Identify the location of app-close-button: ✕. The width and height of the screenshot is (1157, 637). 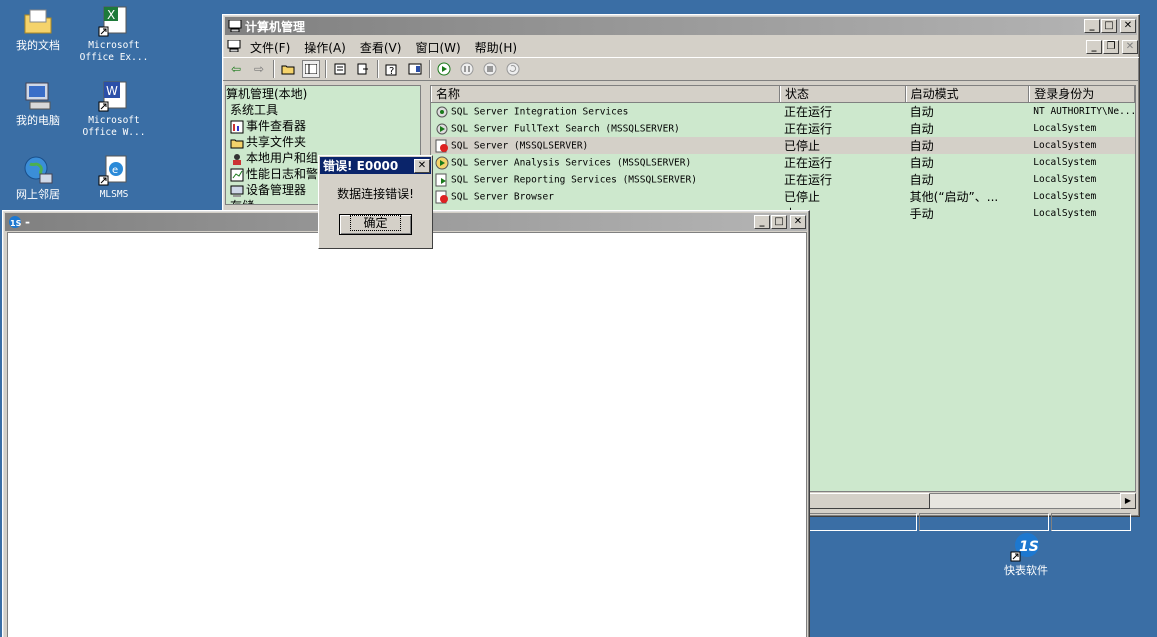
(798, 222).